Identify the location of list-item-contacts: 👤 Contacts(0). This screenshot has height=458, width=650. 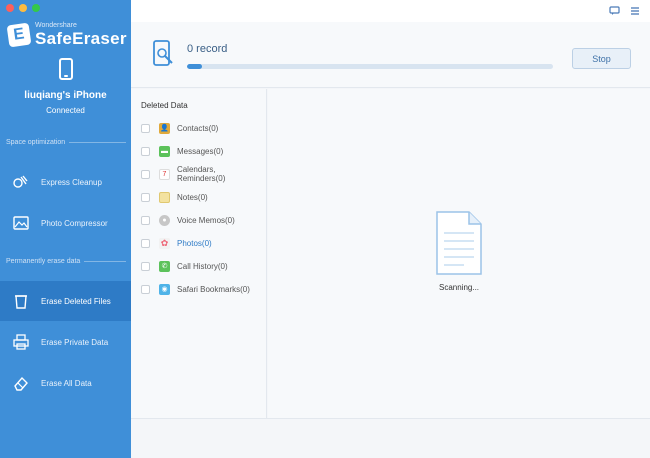
(179, 128).